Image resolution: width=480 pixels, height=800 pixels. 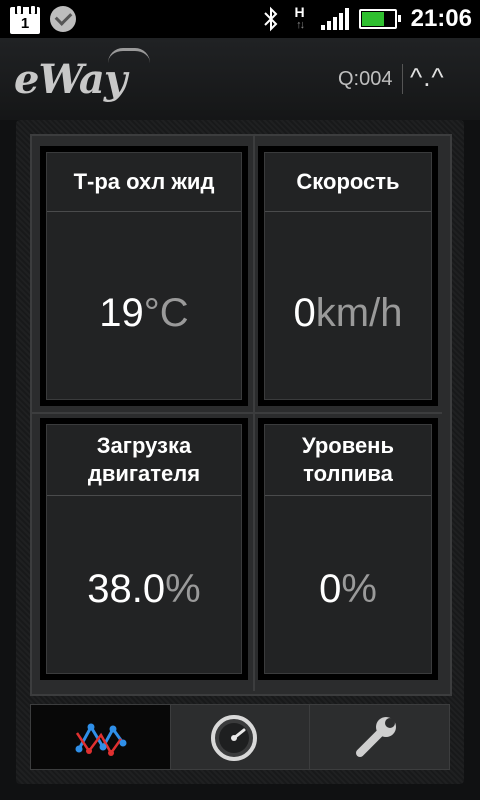 I want to click on gauge-value-display: 0km/h, so click(x=348, y=313).